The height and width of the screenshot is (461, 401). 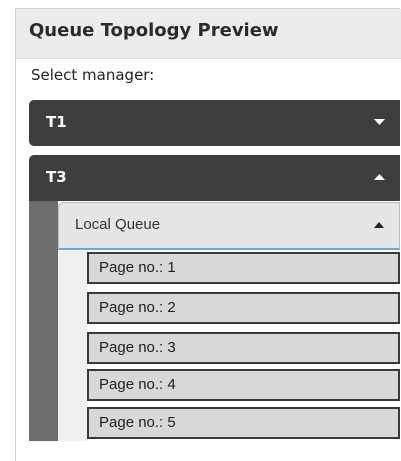 I want to click on local-queue-label: Local Queue, so click(x=118, y=224).